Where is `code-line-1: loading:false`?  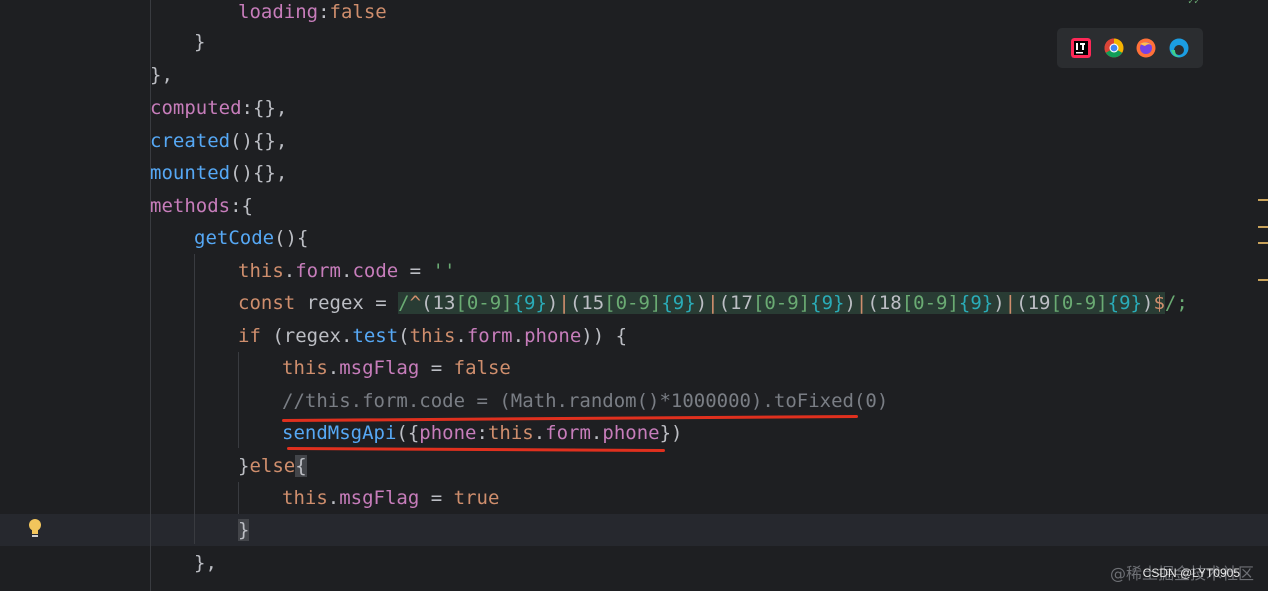 code-line-1: loading:false is located at coordinates (312, 12).